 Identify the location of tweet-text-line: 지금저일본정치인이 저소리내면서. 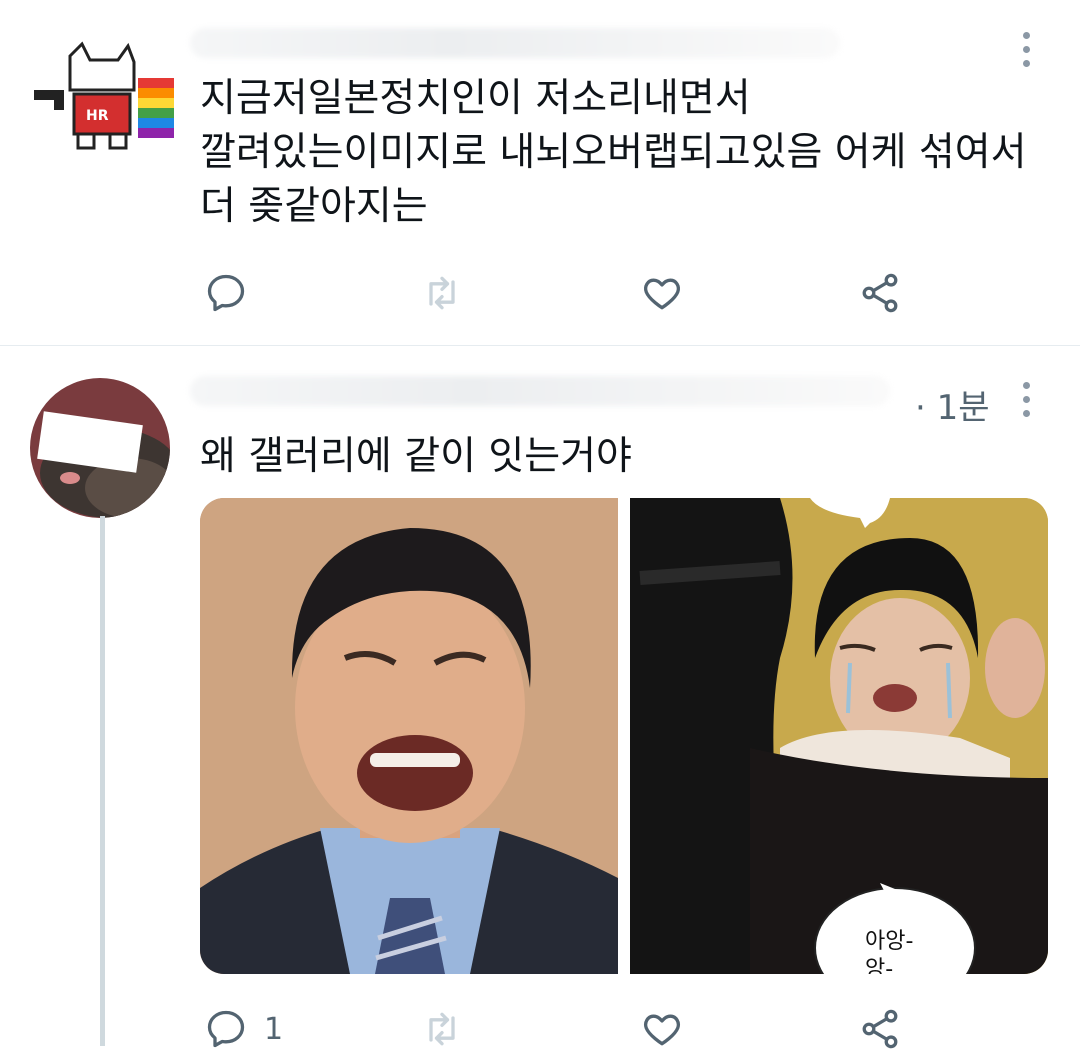
(475, 98).